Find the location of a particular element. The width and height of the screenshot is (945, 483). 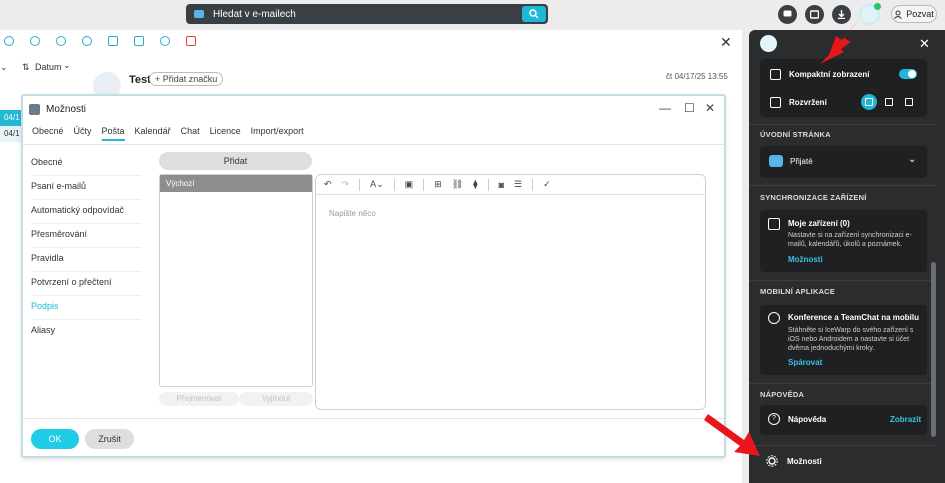

nav-item-general: Obecné is located at coordinates (86, 164).